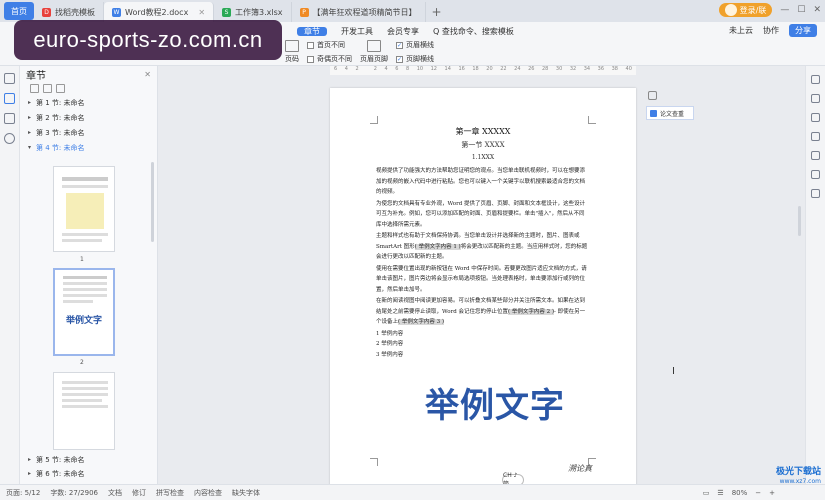 This screenshot has height=500, width=825. What do you see at coordinates (374, 59) in the screenshot?
I see `header-footer-label: 页眉页脚` at bounding box center [374, 59].